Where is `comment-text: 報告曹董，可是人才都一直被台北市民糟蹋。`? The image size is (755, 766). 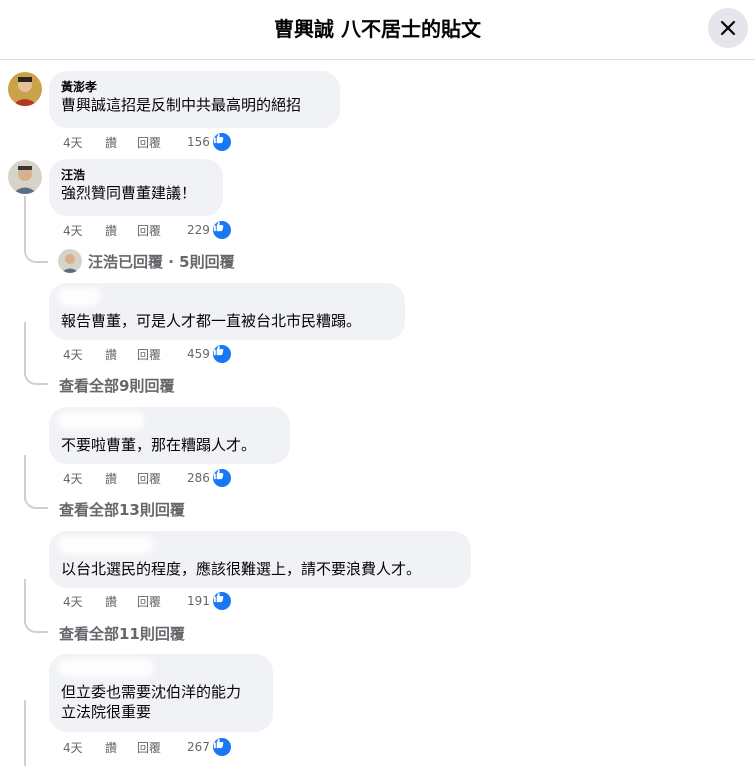 comment-text: 報告曹董，可是人才都一直被台北市民糟蹋。 is located at coordinates (211, 321).